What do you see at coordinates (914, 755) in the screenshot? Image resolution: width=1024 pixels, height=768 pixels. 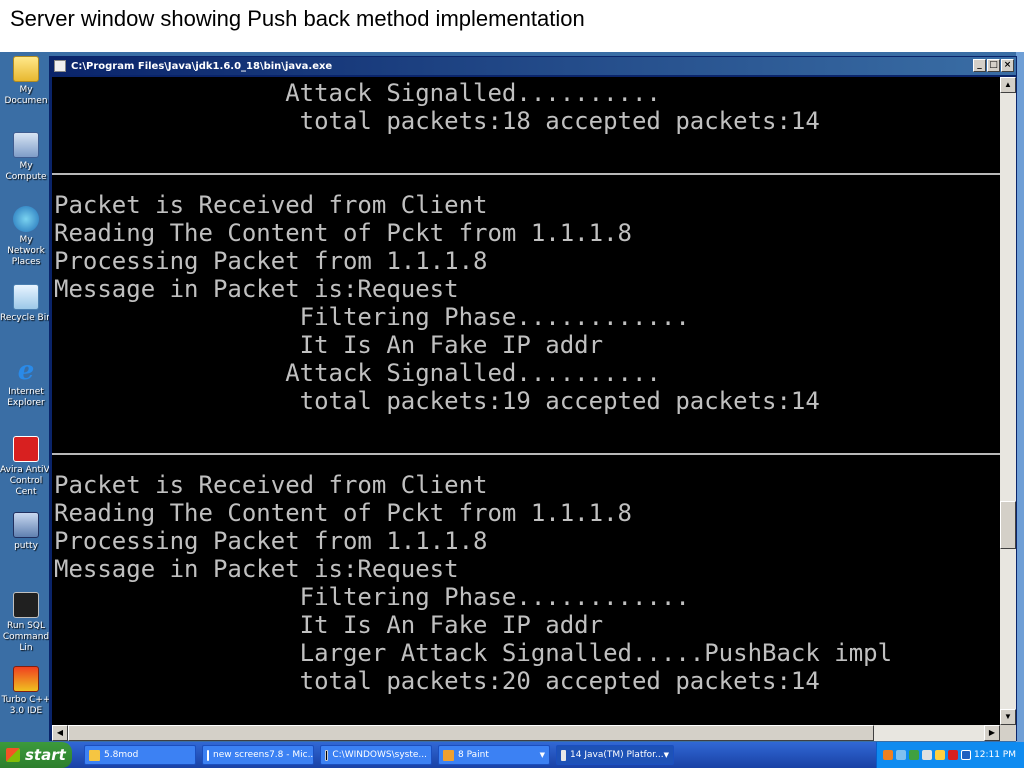 I see `tray-monitor-icon` at bounding box center [914, 755].